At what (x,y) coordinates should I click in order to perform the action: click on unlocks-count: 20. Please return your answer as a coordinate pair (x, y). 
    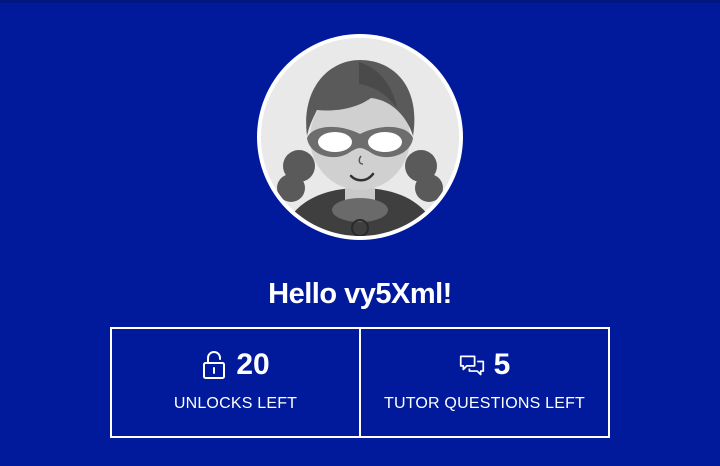
    Looking at the image, I should click on (253, 364).